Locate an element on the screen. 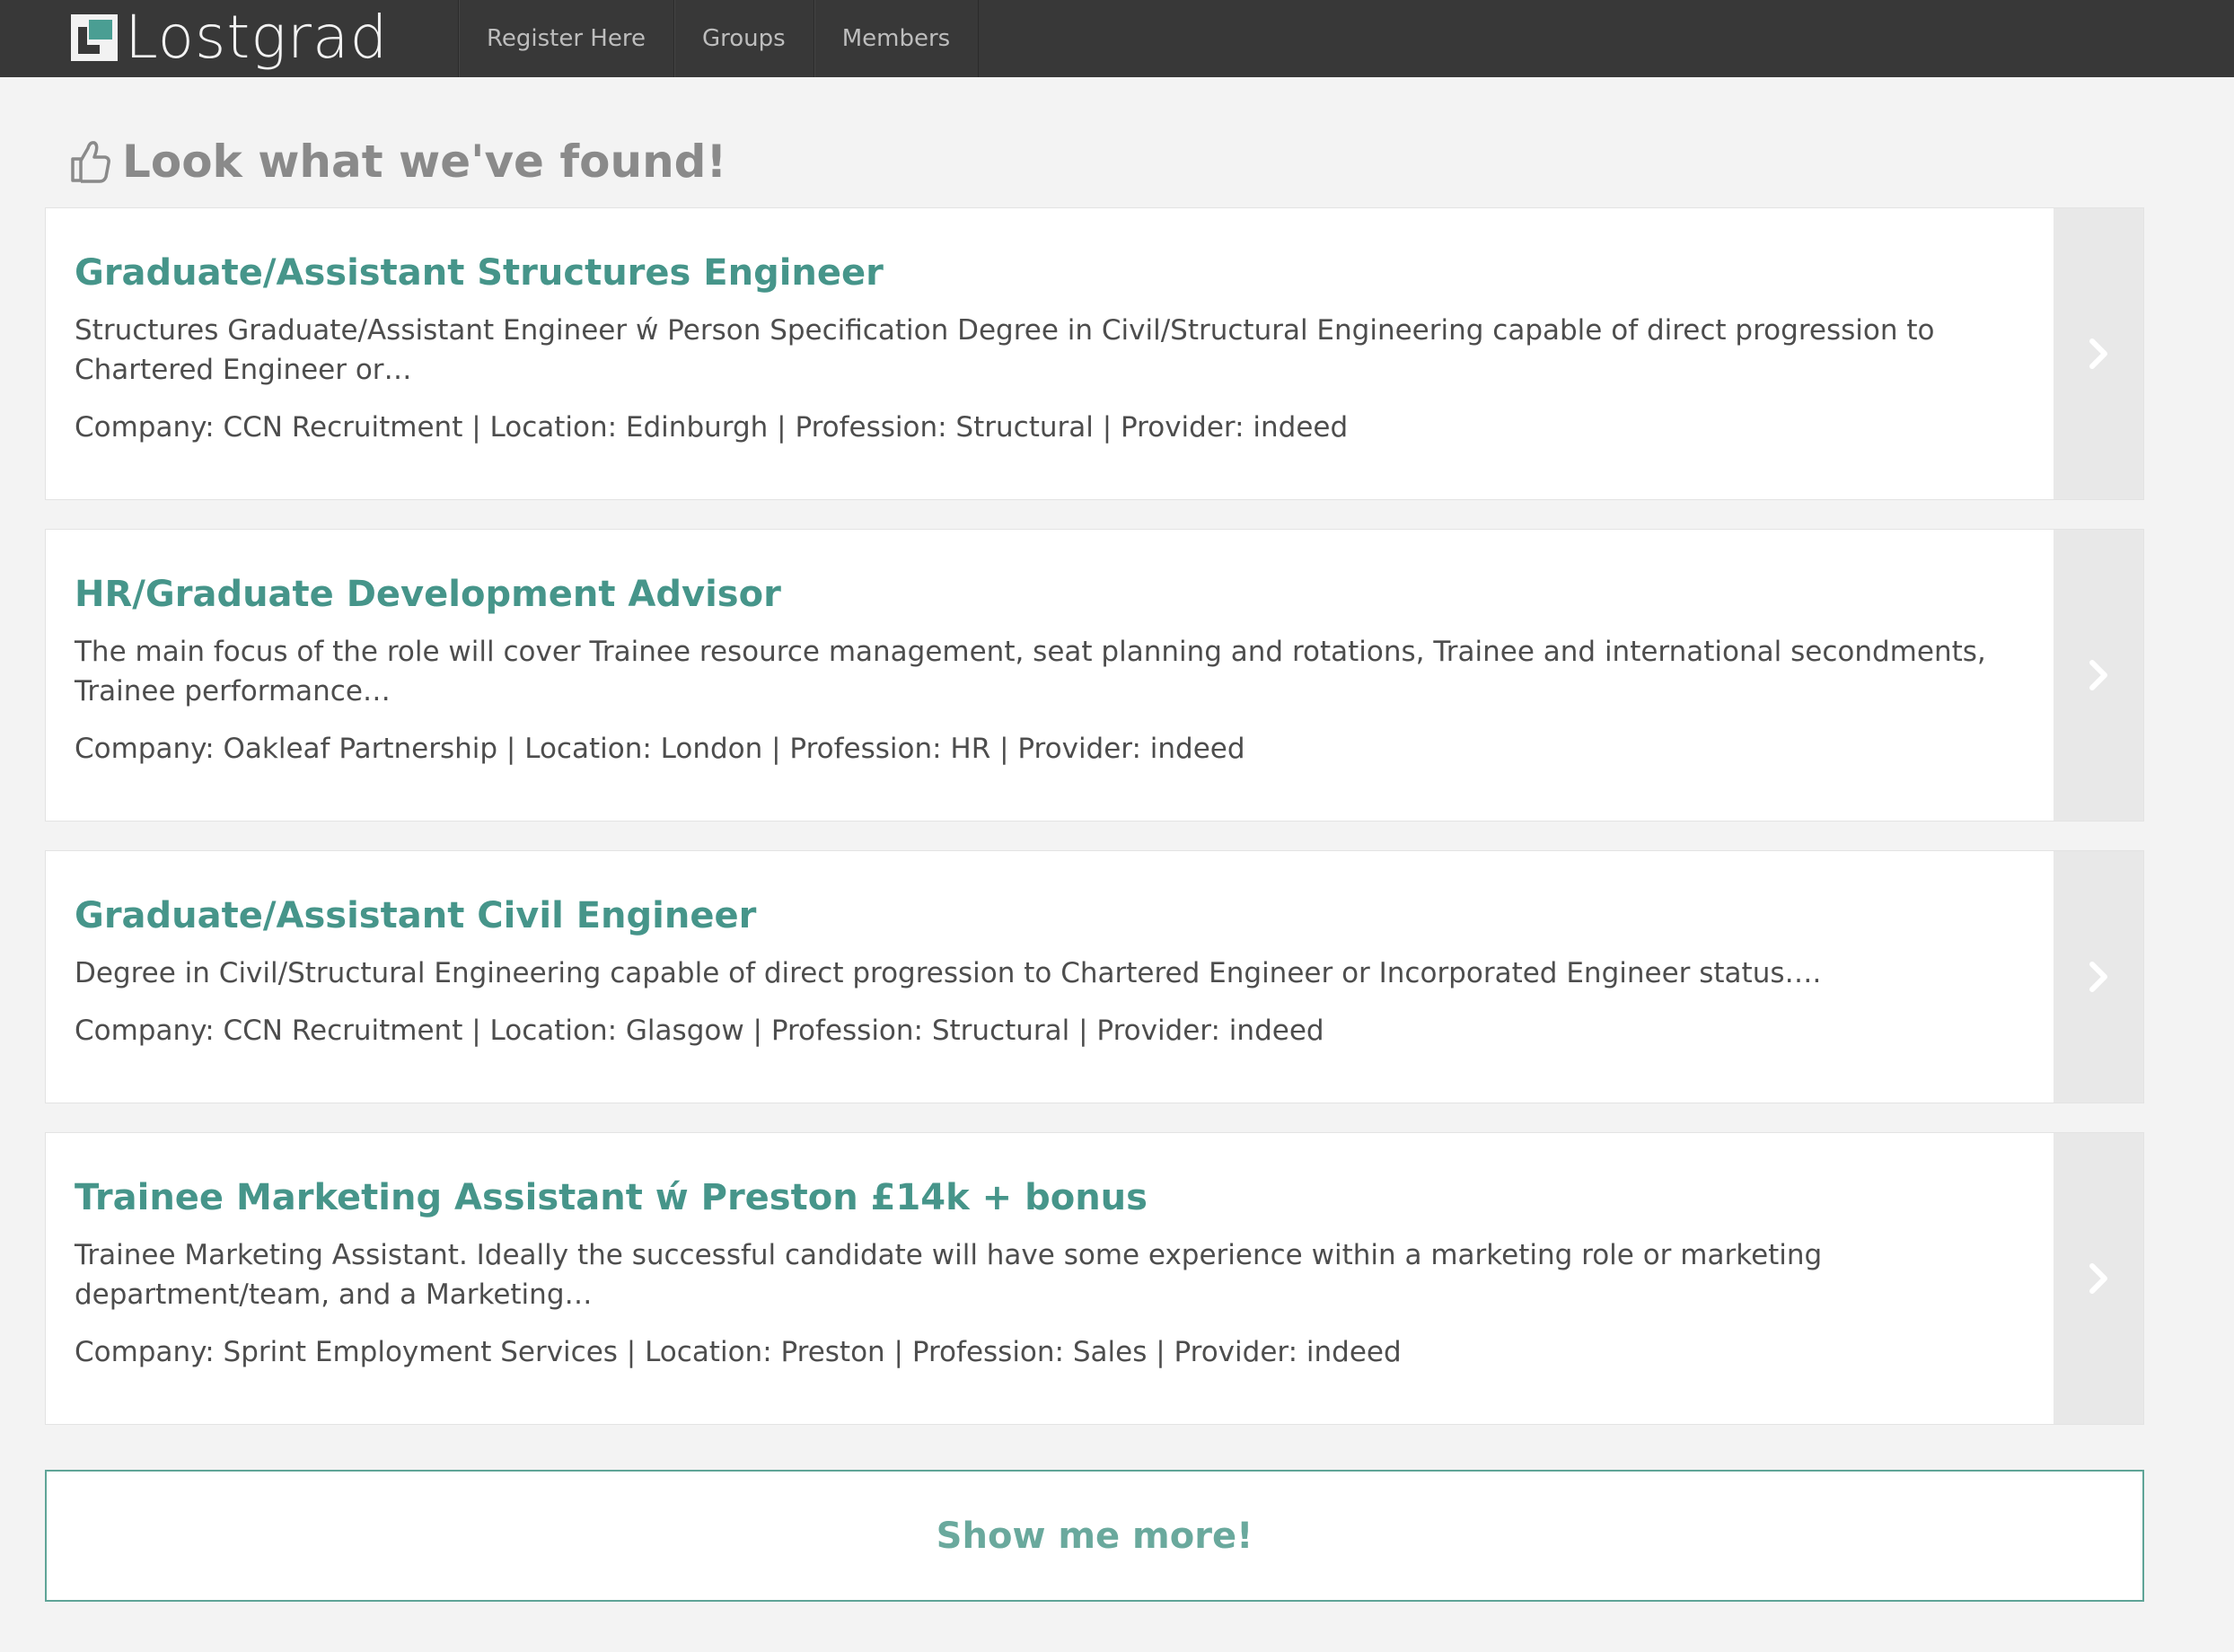 This screenshot has width=2234, height=1652. nav-members: Members is located at coordinates (896, 38).